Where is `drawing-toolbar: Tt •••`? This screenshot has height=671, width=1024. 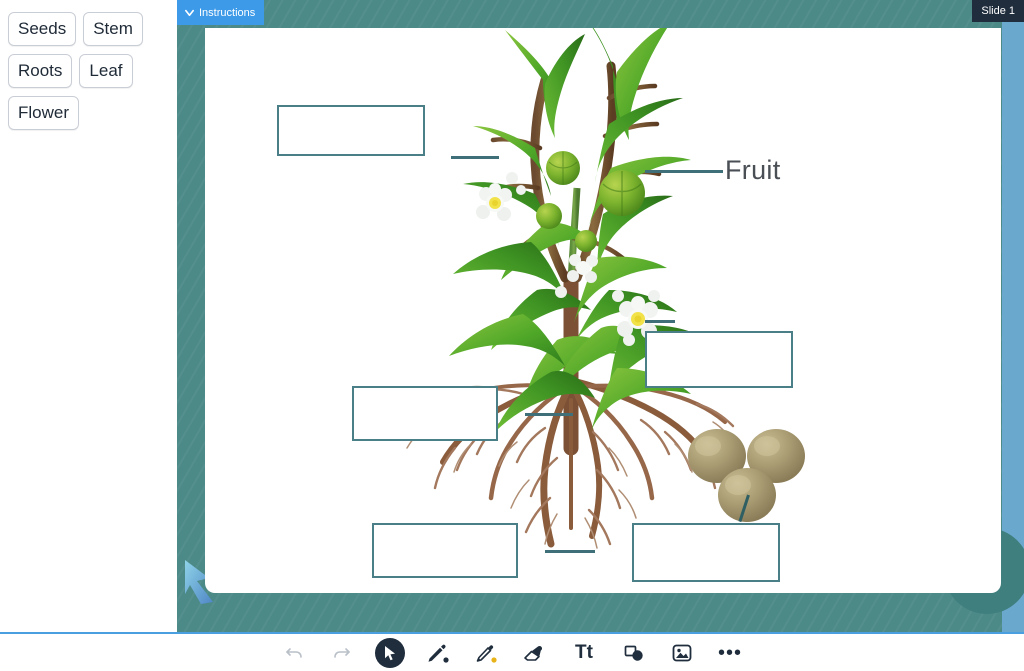
drawing-toolbar: Tt ••• is located at coordinates (512, 652).